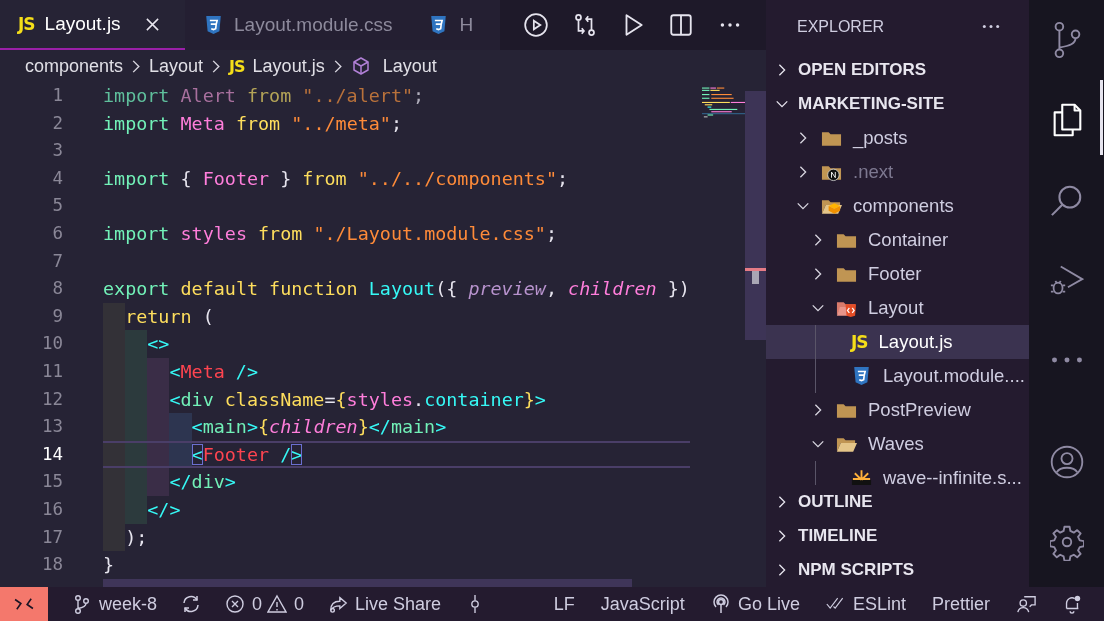 This screenshot has height=621, width=1104. Describe the element at coordinates (57, 151) in the screenshot. I see `line-number: 3` at that location.